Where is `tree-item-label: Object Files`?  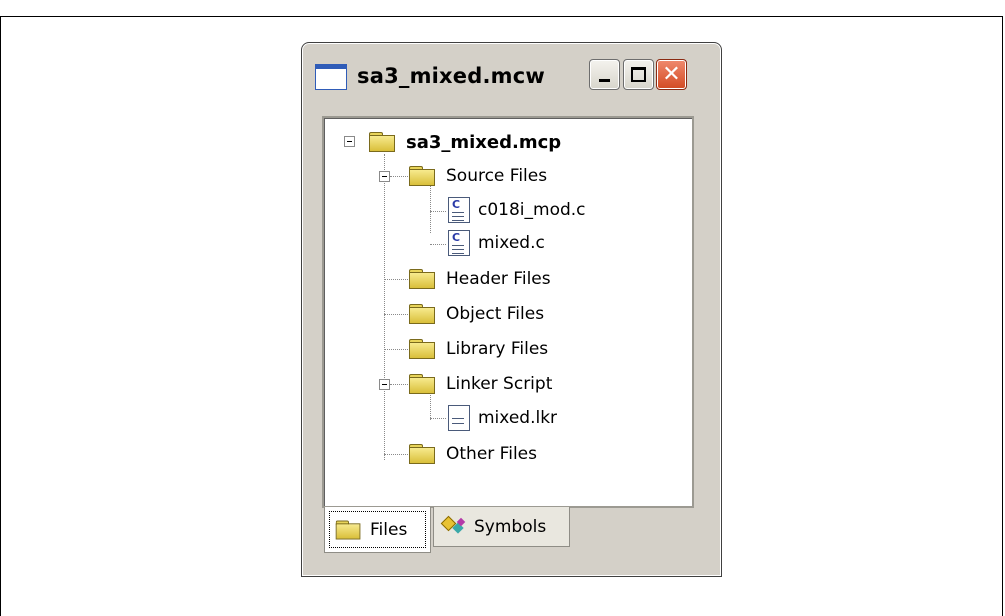
tree-item-label: Object Files is located at coordinates (495, 314).